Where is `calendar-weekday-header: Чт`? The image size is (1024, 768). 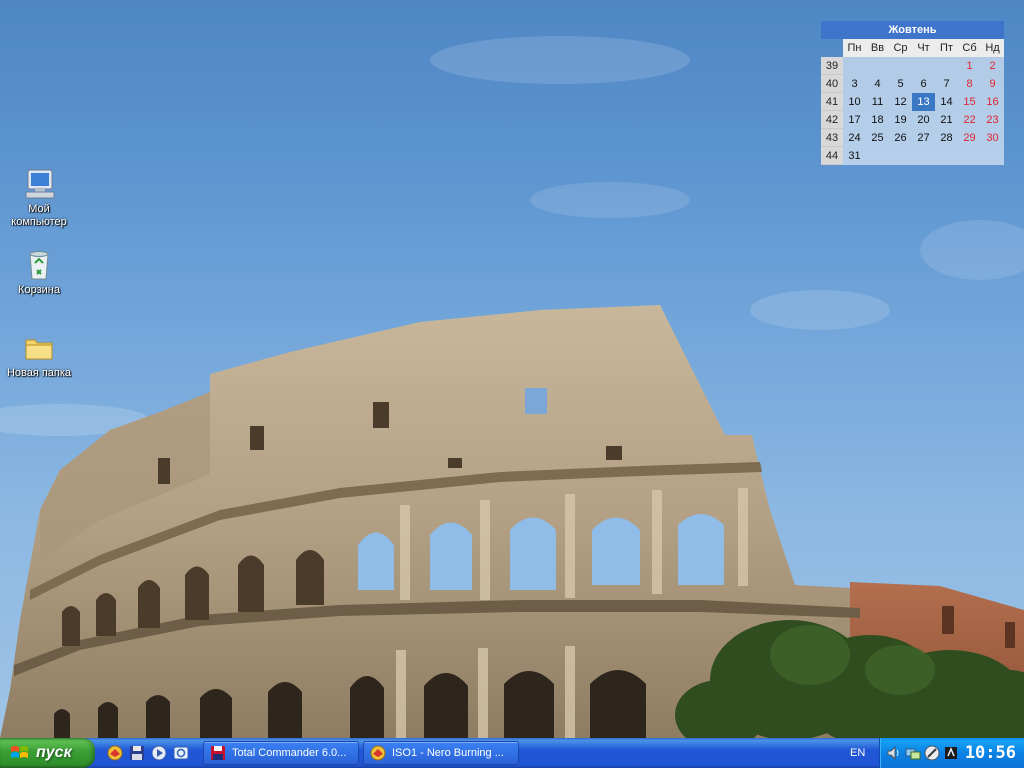 calendar-weekday-header: Чт is located at coordinates (923, 48).